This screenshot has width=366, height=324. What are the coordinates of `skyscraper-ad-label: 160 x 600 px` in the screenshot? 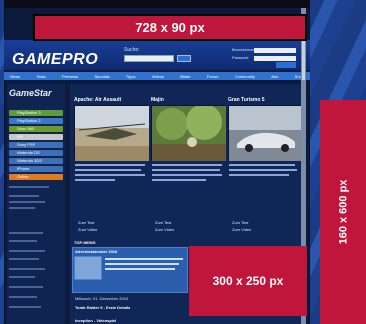 It's located at (343, 212).